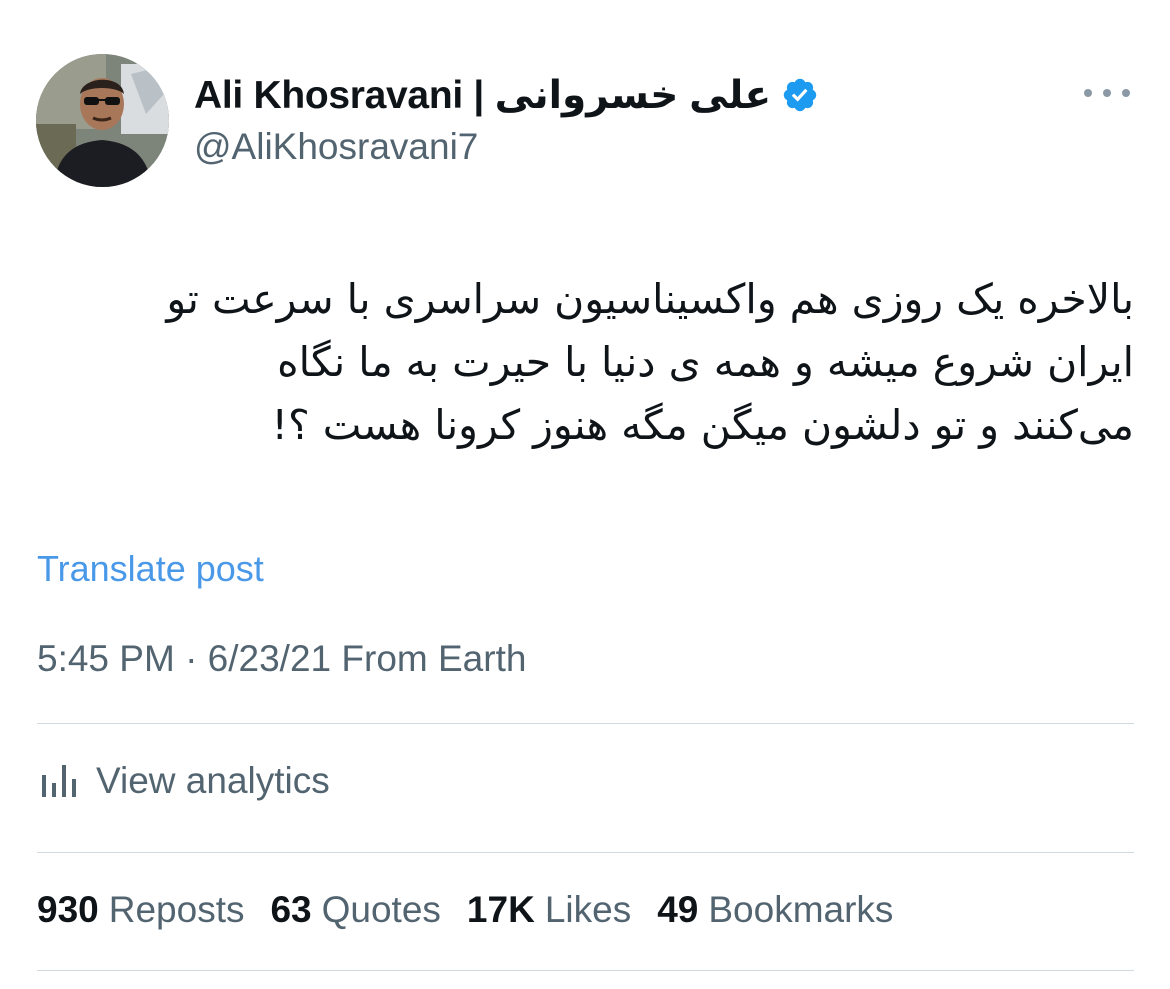 This screenshot has height=989, width=1170. I want to click on bookmarks-stat: 49 Bookmarks, so click(775, 910).